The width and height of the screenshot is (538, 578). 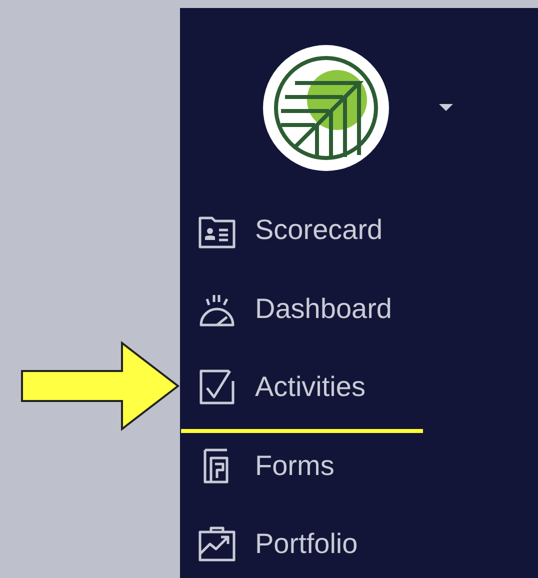 I want to click on caret-icon, so click(x=446, y=107).